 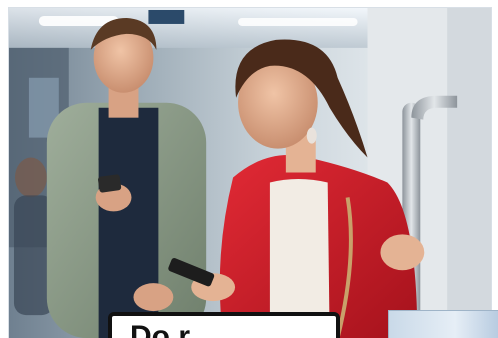 I want to click on man-lower-hand, so click(x=153, y=297).